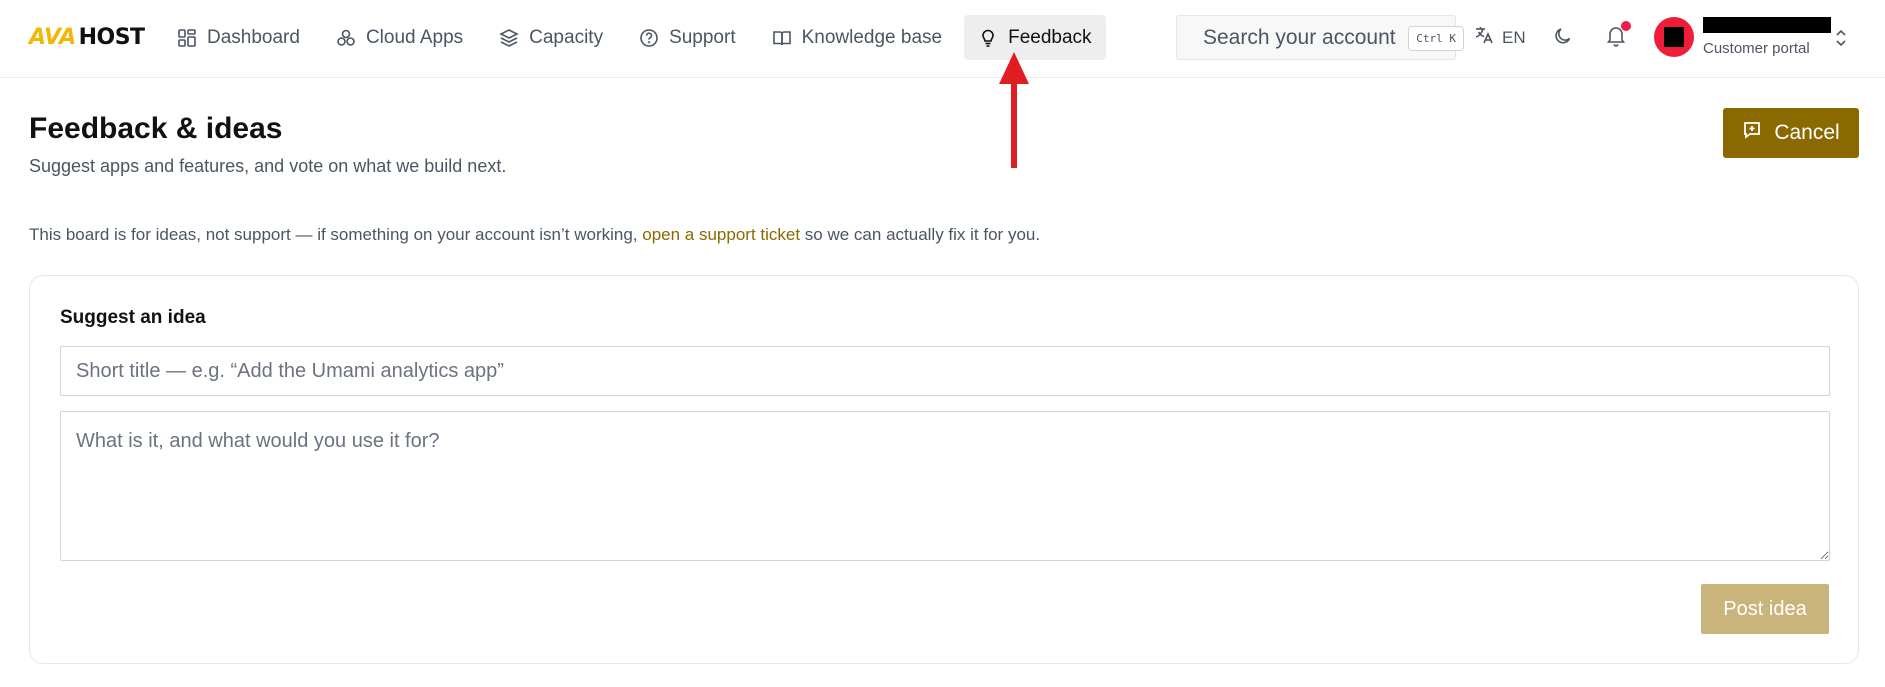 This screenshot has width=1885, height=687. Describe the element at coordinates (566, 37) in the screenshot. I see `nav-label-capacity: Capacity` at that location.